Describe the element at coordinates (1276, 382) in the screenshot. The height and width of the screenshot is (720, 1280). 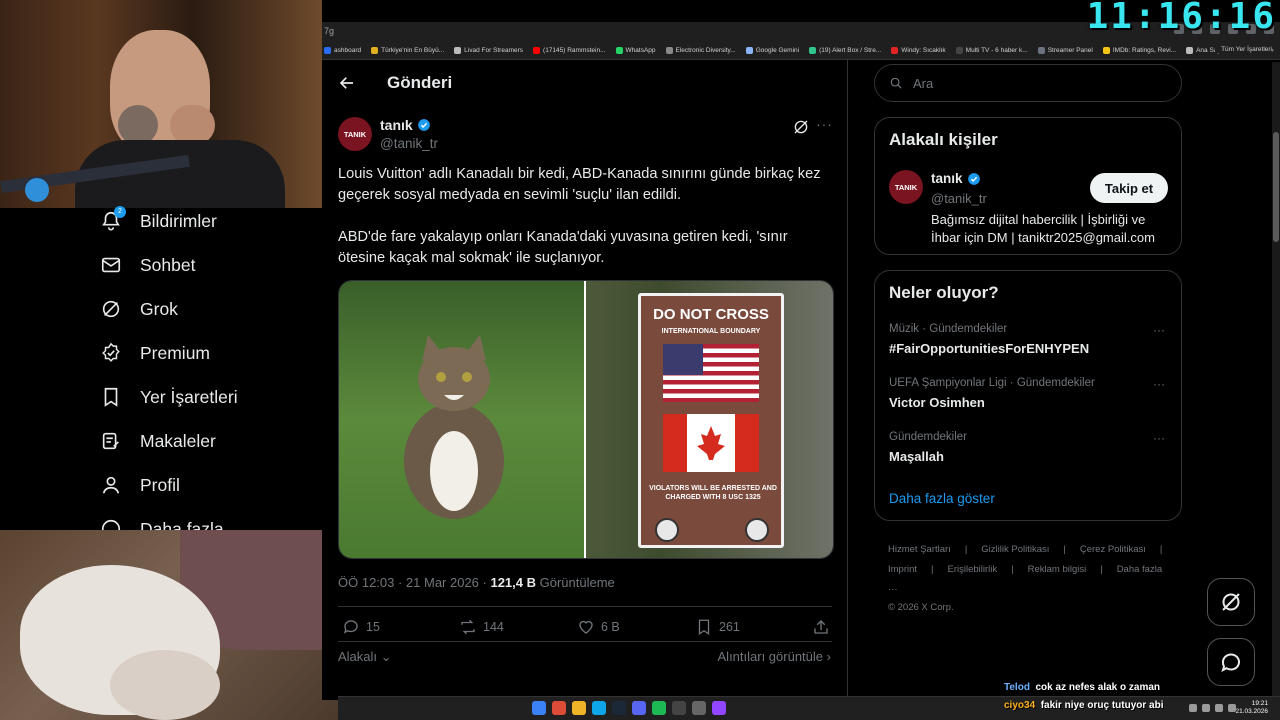
I see `page-scrollbar` at that location.